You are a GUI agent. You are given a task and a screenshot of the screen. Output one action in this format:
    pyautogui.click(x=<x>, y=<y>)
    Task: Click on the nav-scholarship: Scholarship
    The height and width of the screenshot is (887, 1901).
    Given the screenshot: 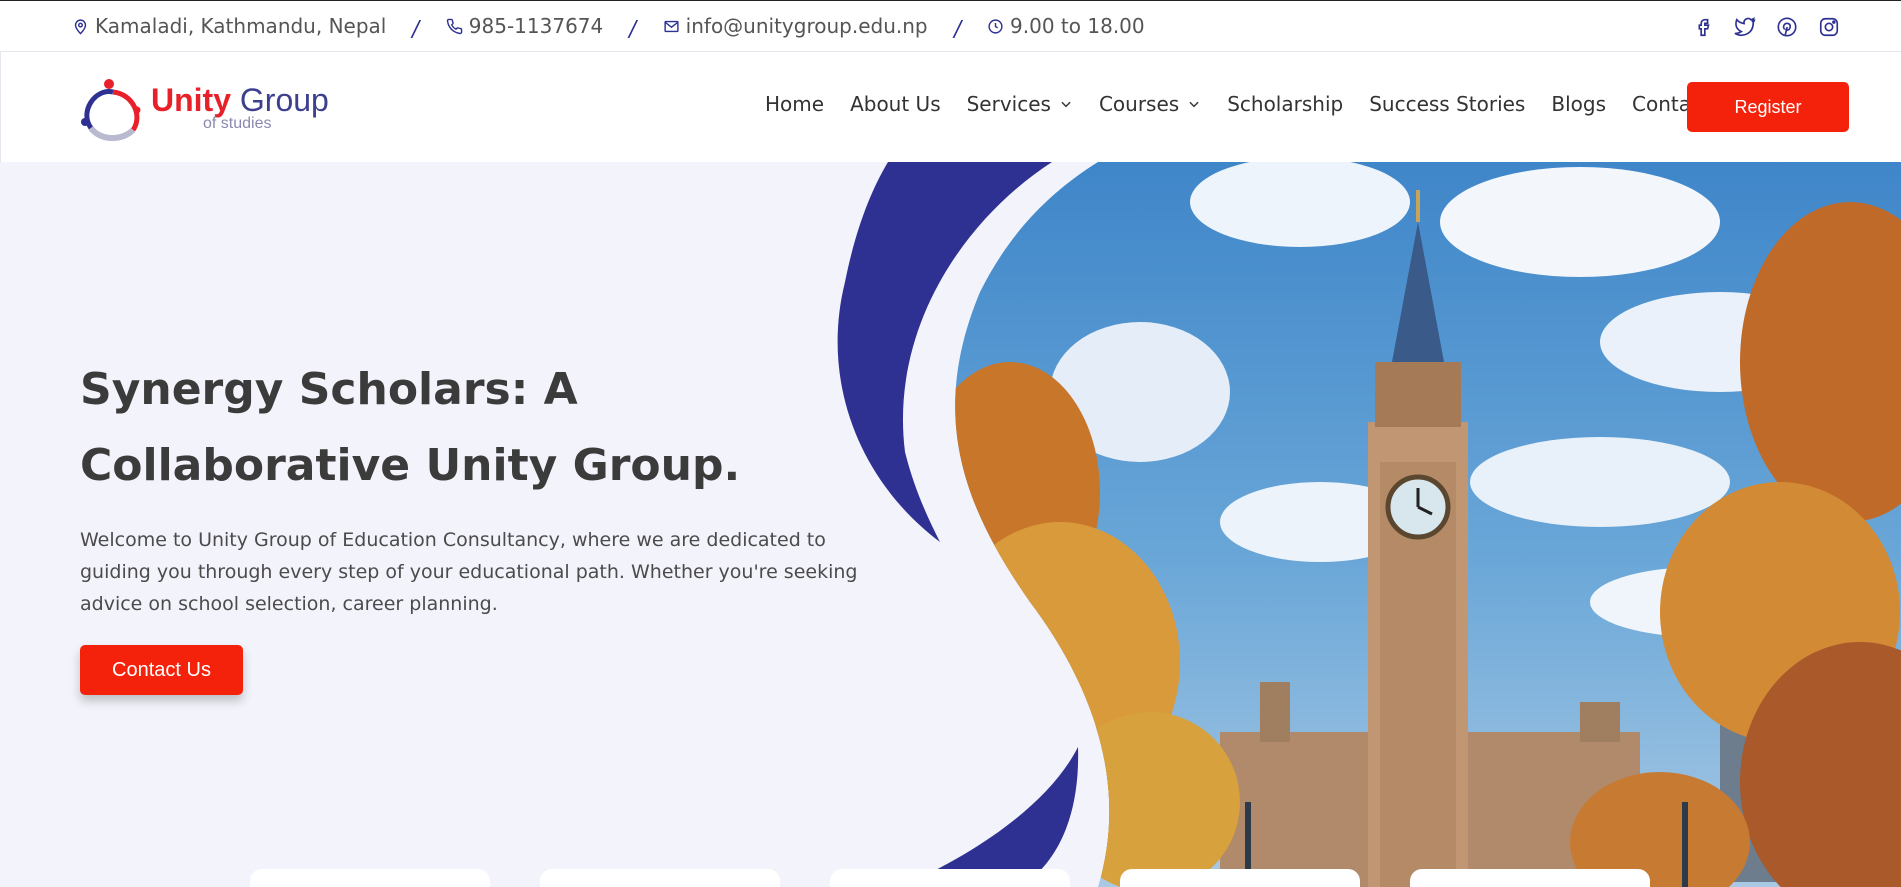 What is the action you would take?
    pyautogui.click(x=1285, y=104)
    